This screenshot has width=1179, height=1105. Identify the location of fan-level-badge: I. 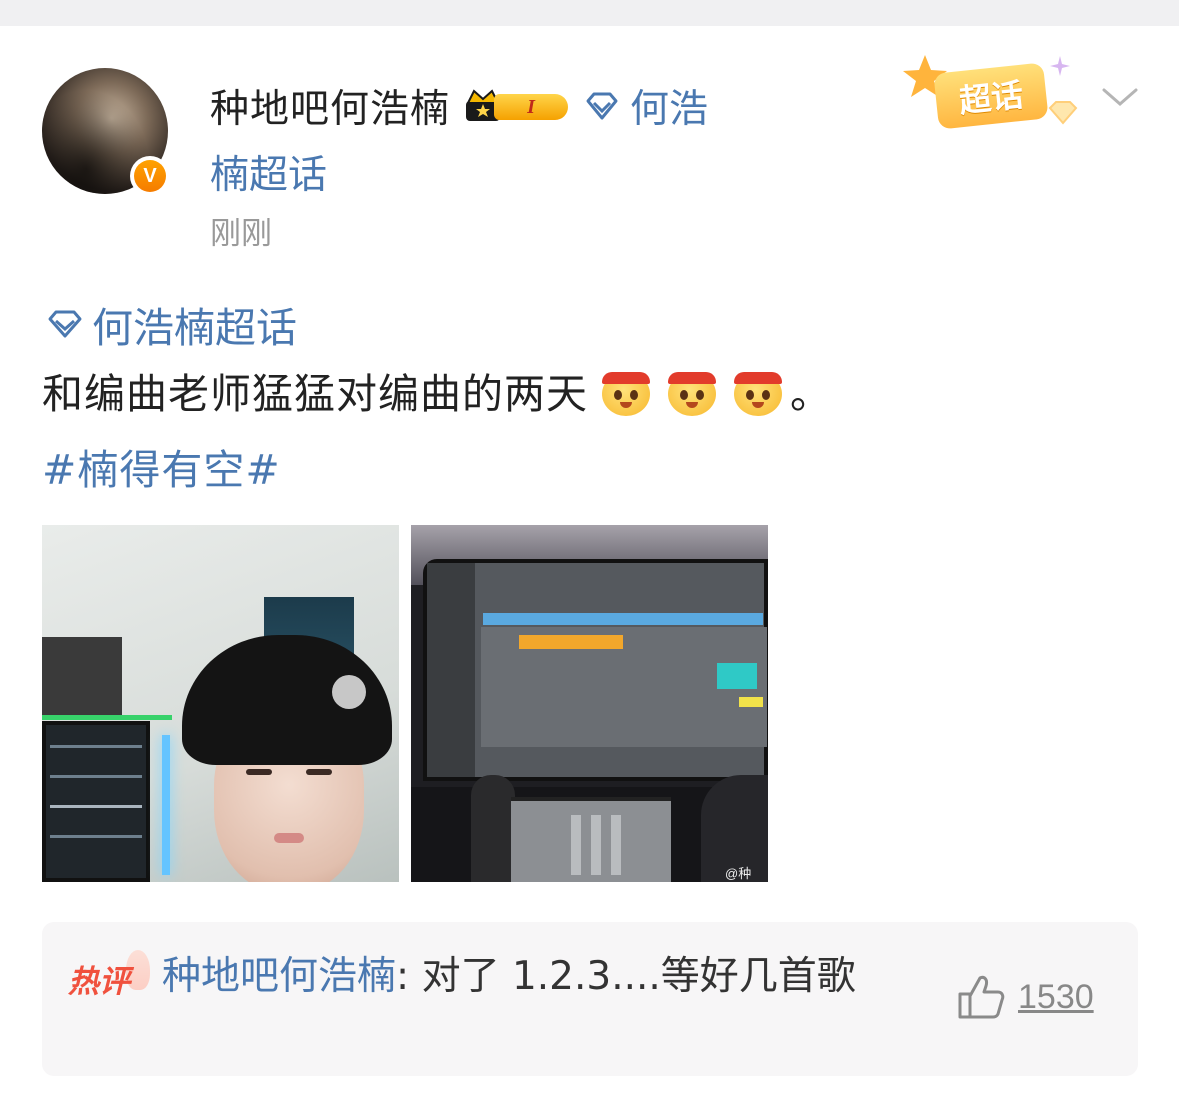
(517, 106).